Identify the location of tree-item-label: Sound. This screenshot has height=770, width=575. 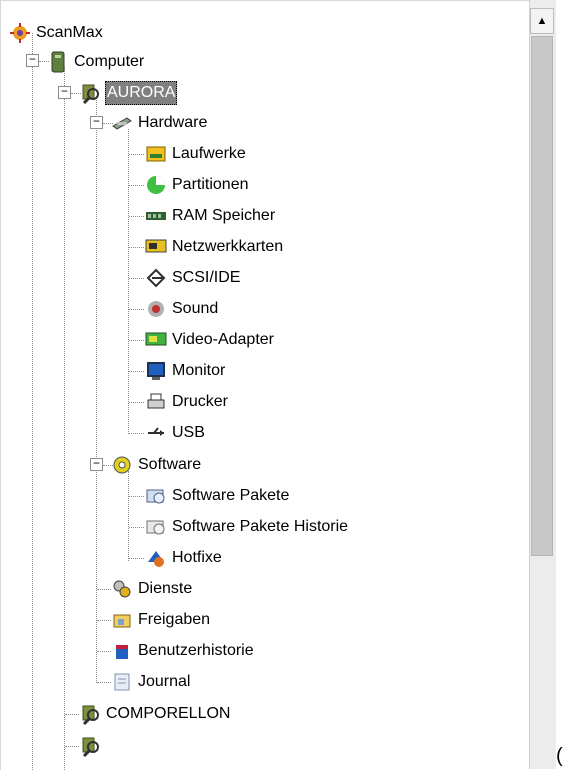
(195, 308).